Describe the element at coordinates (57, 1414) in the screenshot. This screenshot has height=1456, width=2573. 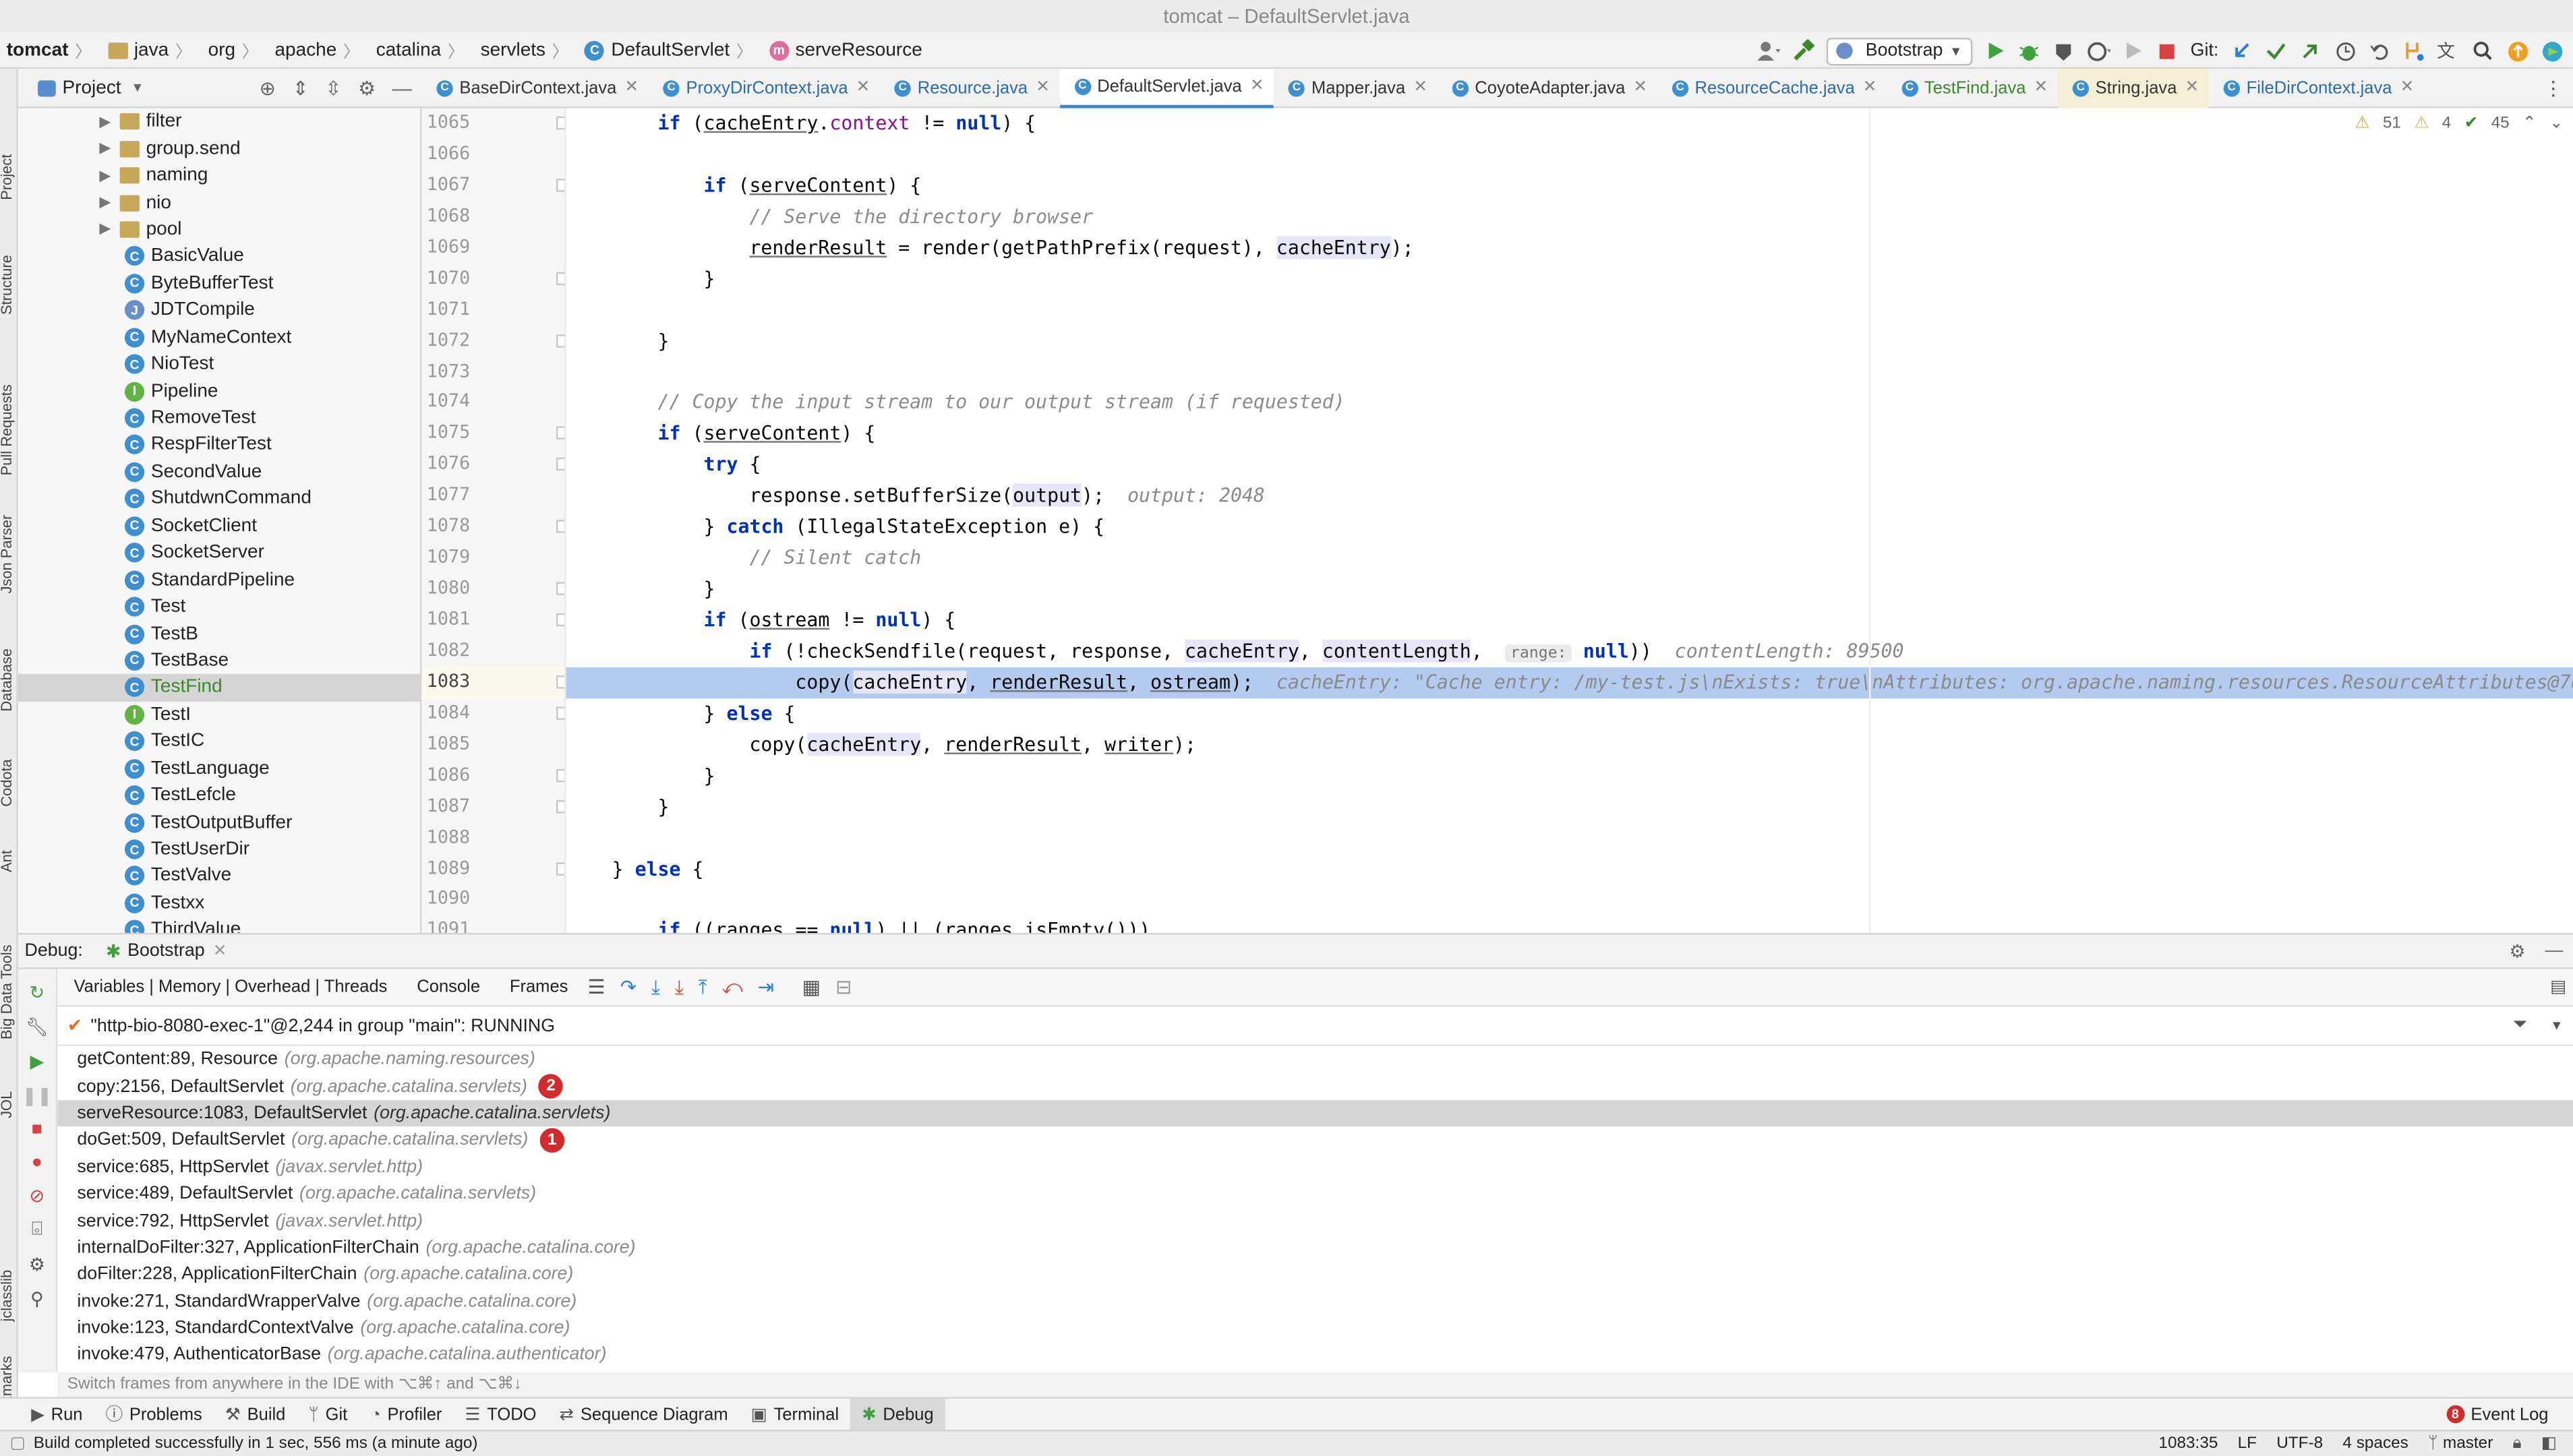
I see `tool-window-run: ▶ Run` at that location.